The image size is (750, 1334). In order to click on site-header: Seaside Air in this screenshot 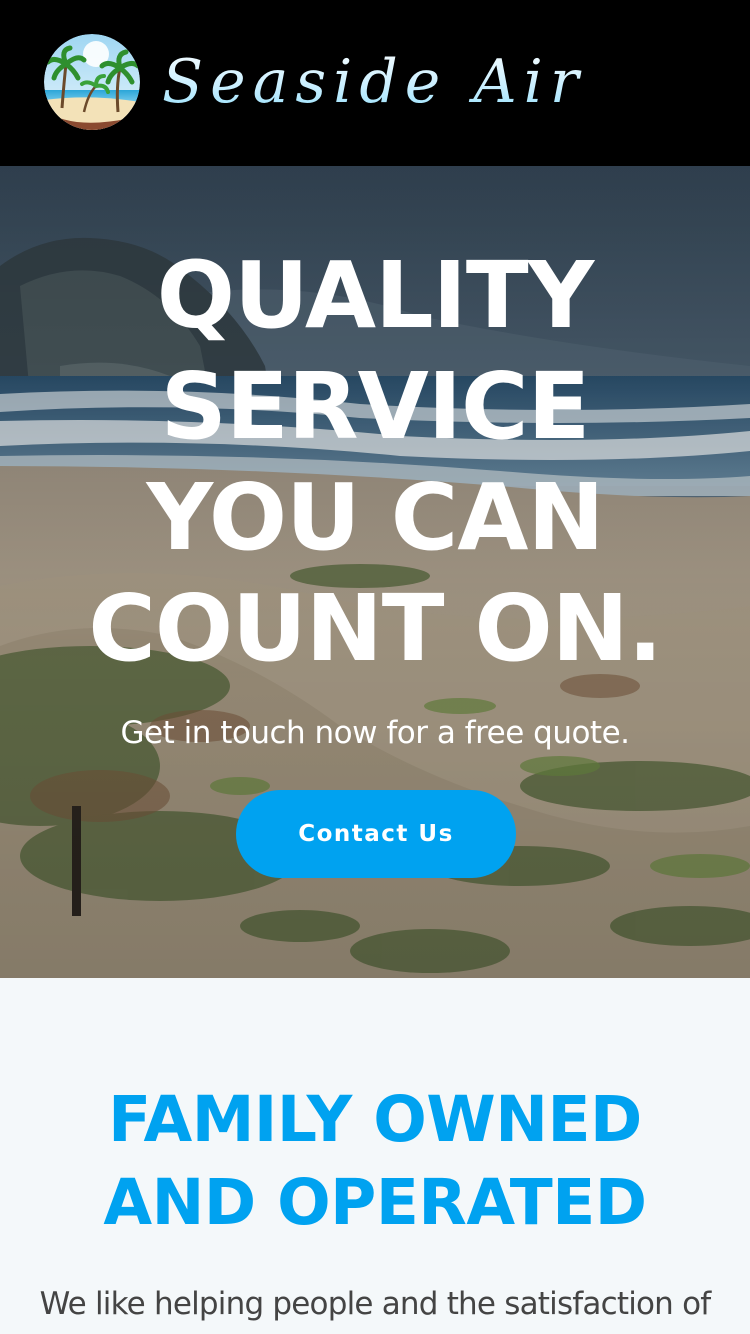, I will do `click(375, 83)`.